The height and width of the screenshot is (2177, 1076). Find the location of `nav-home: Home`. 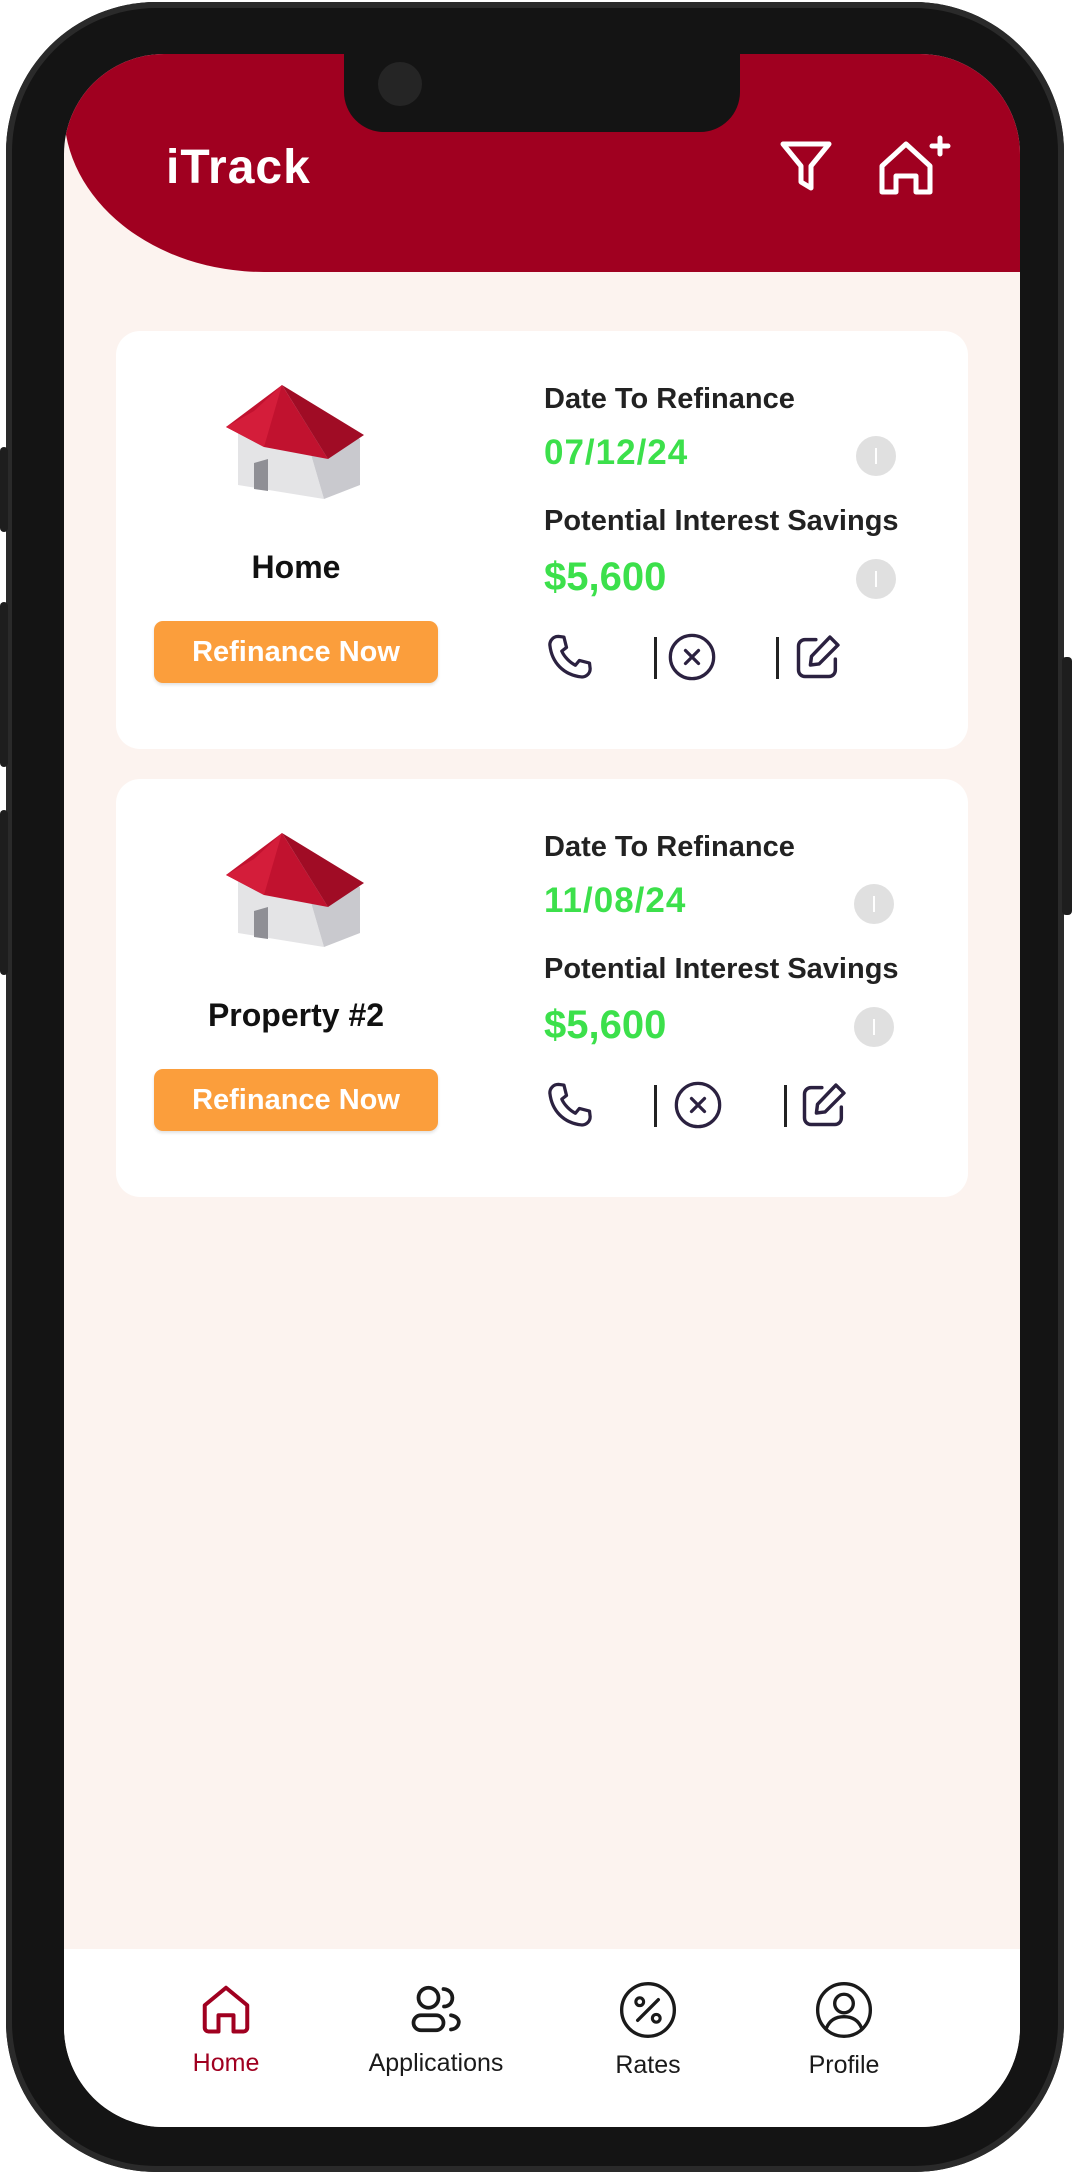

nav-home: Home is located at coordinates (226, 2028).